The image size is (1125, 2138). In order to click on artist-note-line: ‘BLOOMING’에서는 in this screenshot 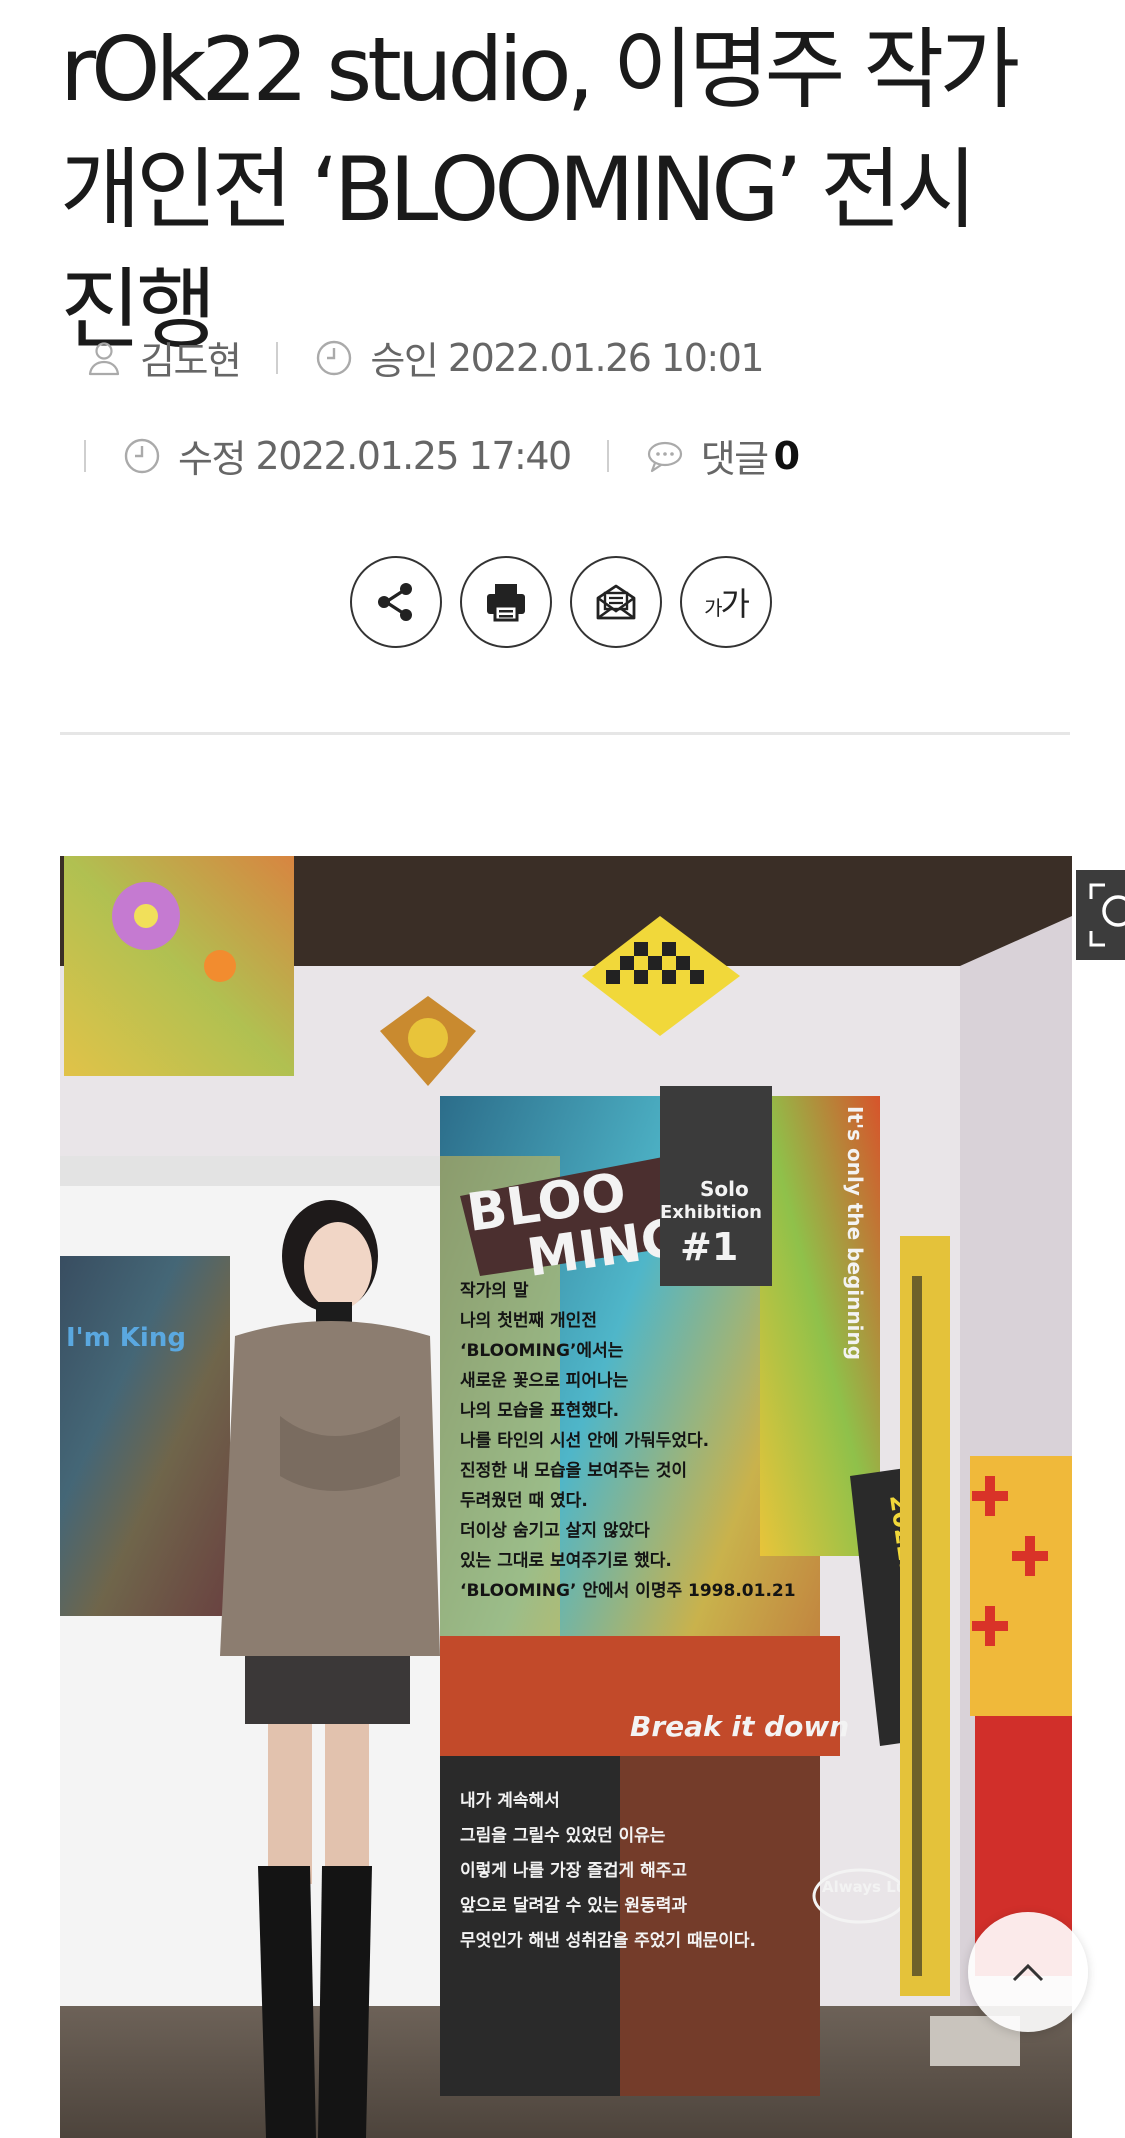, I will do `click(542, 1351)`.